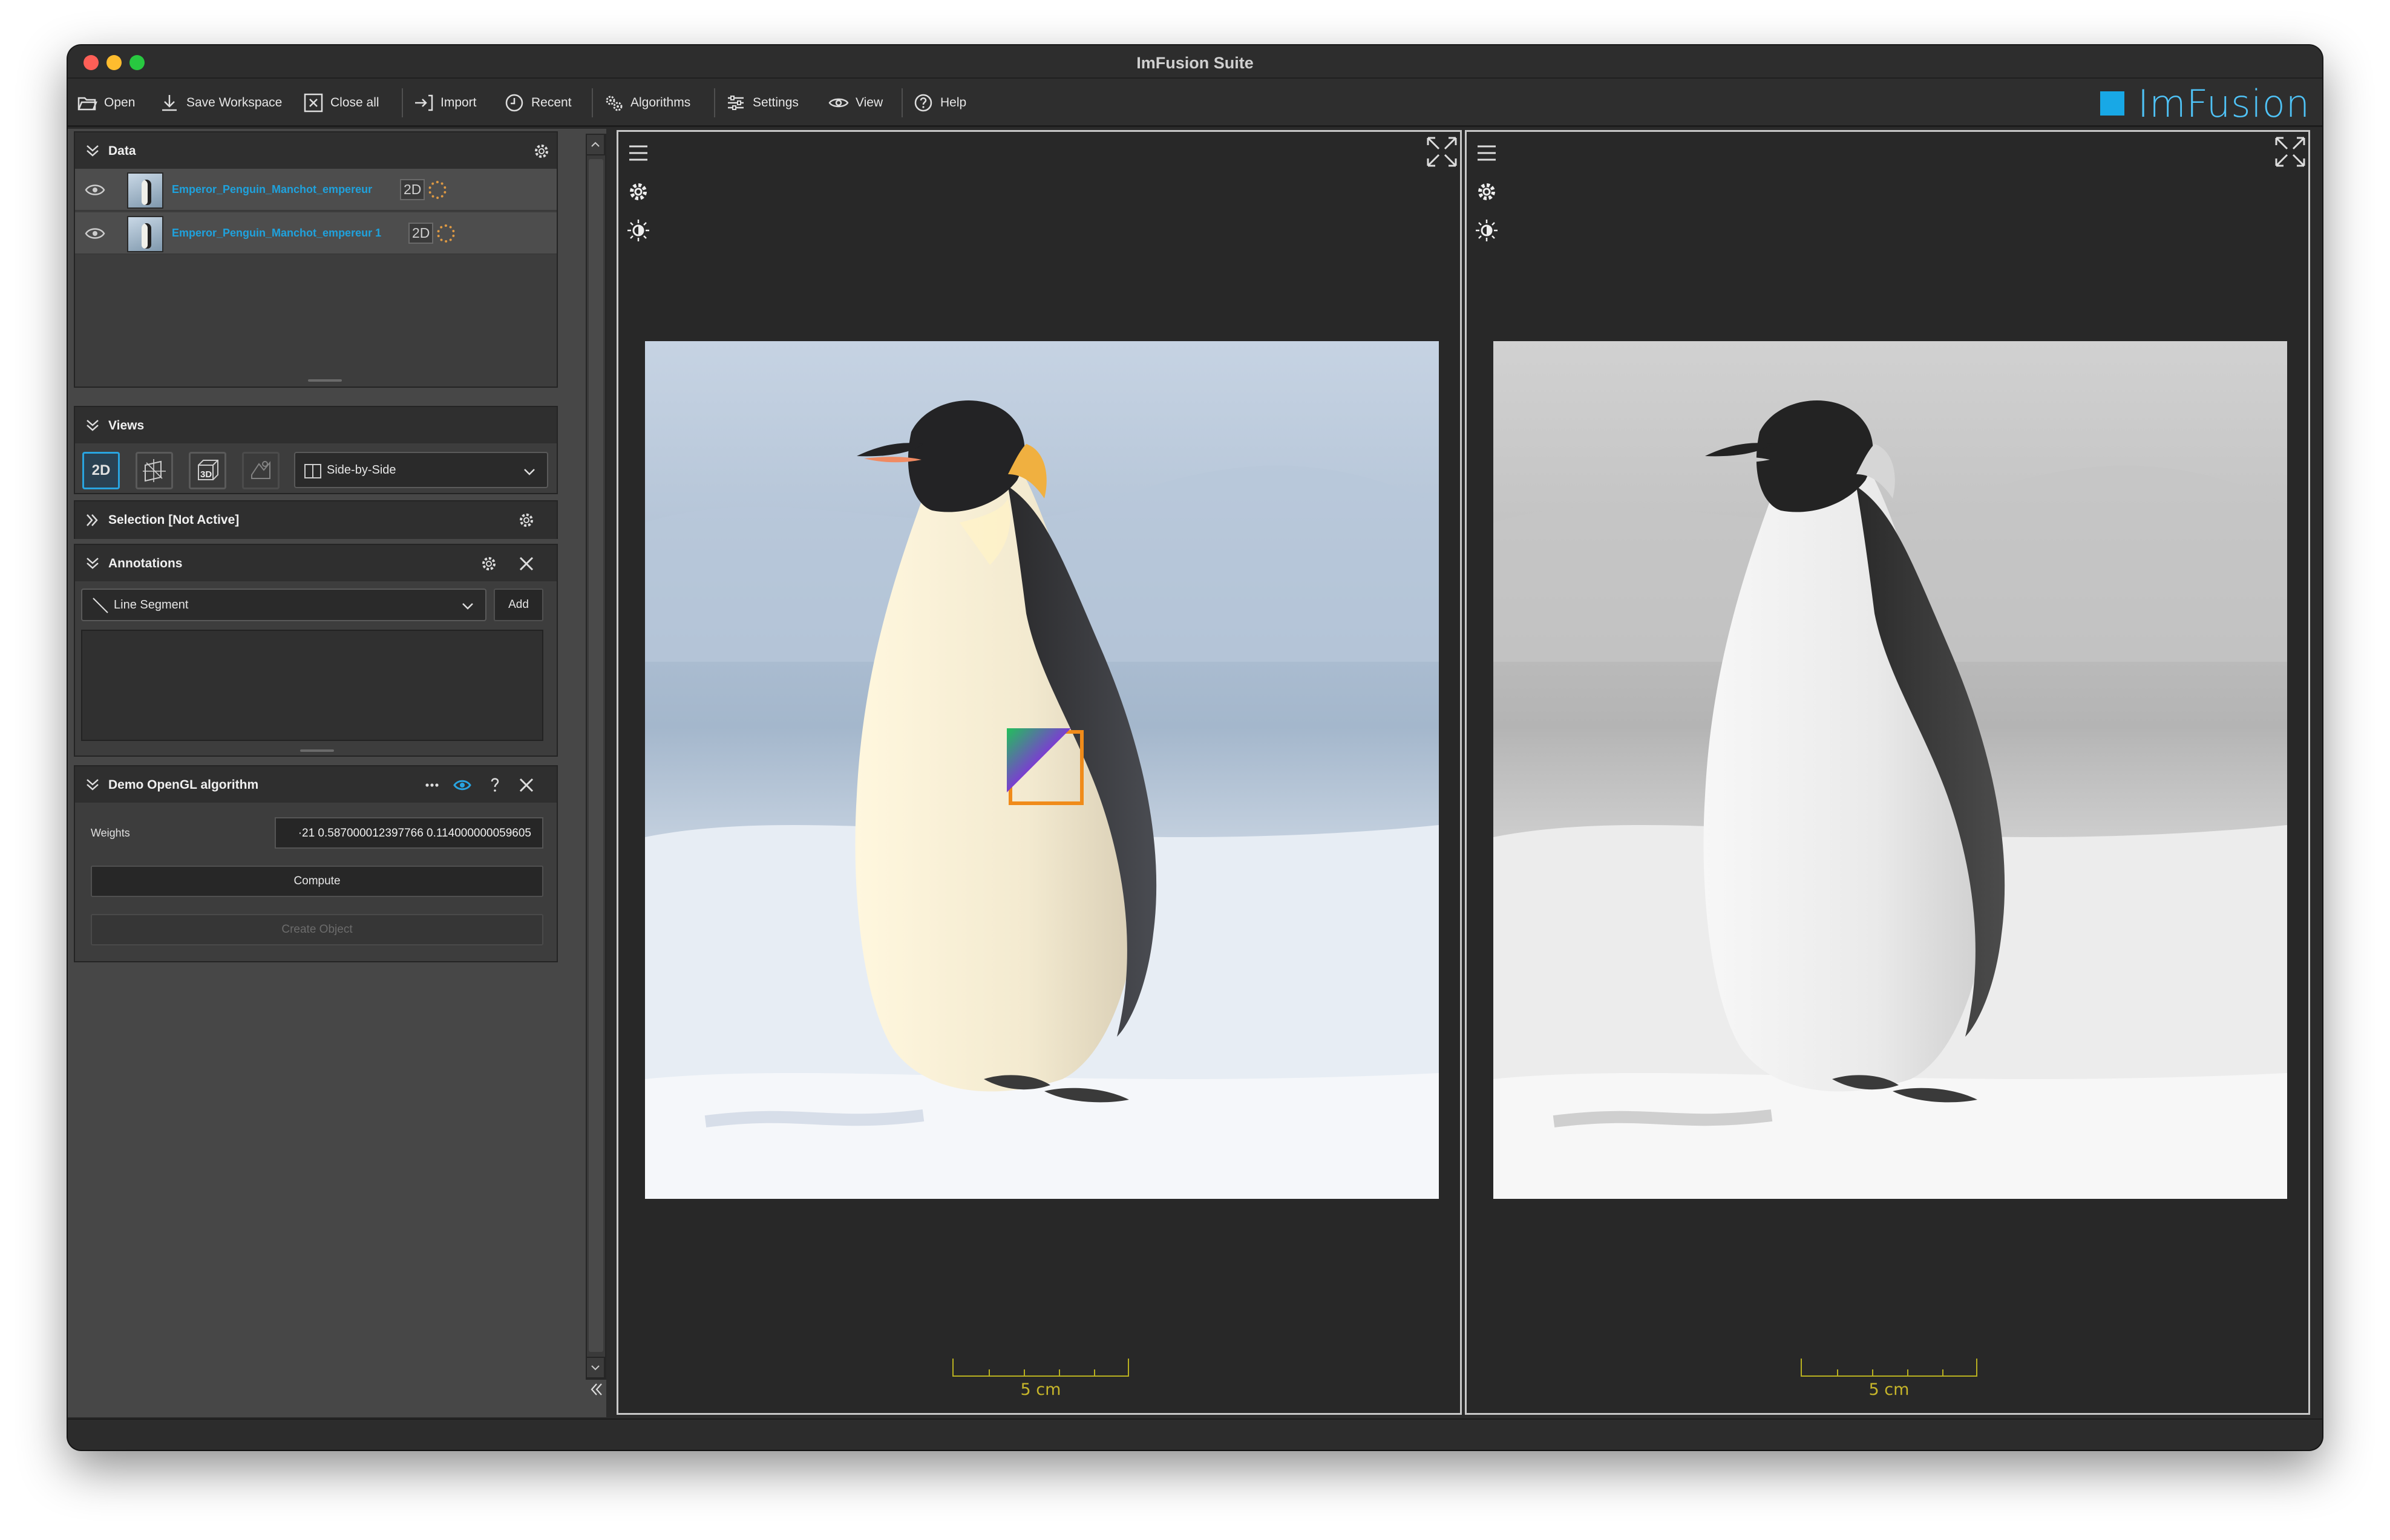 The width and height of the screenshot is (2390, 1540). I want to click on dock-scrollbar, so click(596, 757).